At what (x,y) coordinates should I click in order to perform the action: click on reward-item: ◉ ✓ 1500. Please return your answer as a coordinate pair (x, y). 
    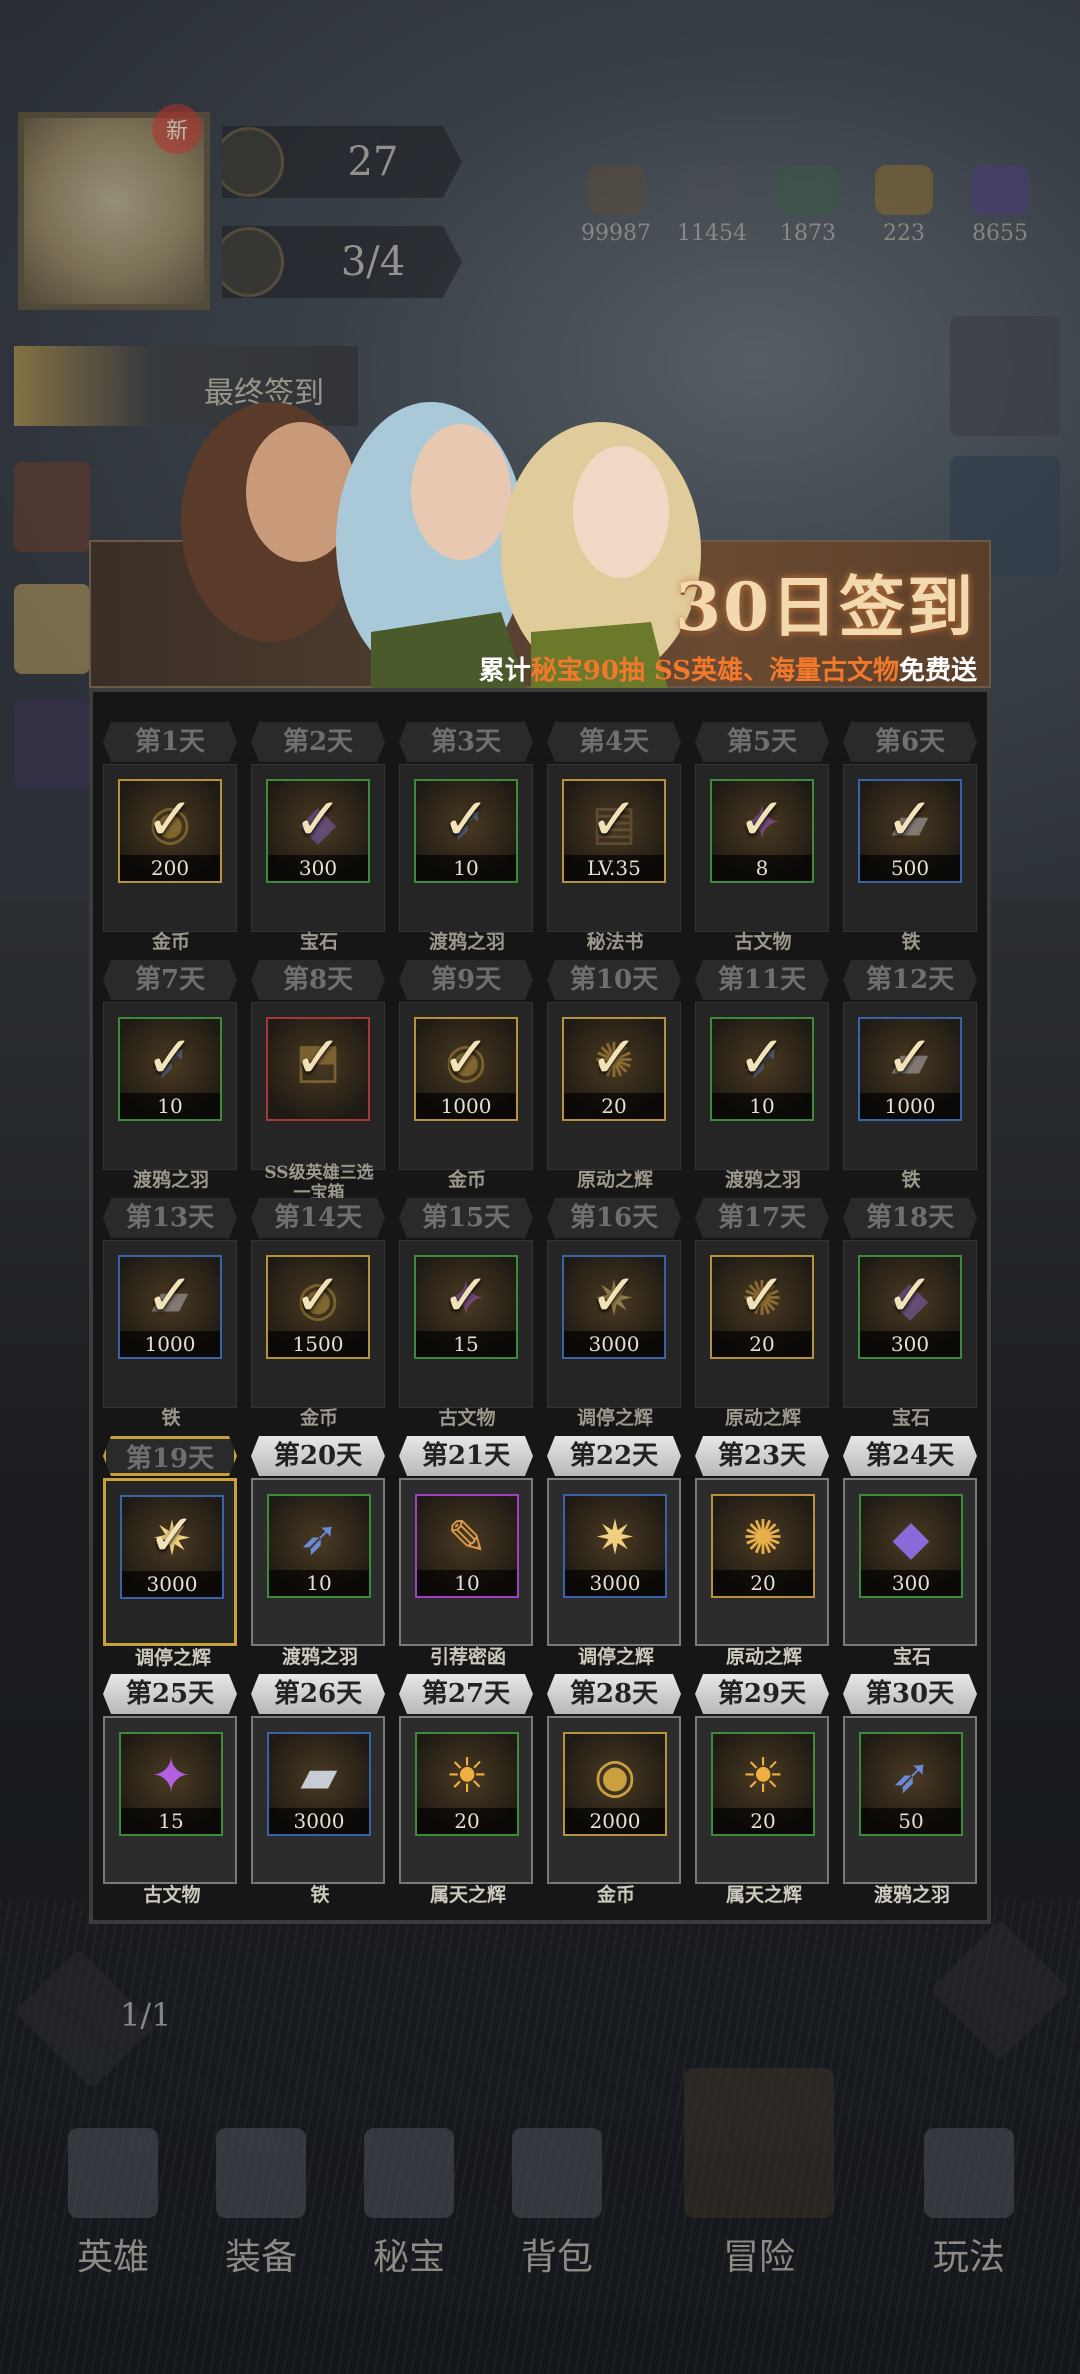
    Looking at the image, I should click on (318, 1307).